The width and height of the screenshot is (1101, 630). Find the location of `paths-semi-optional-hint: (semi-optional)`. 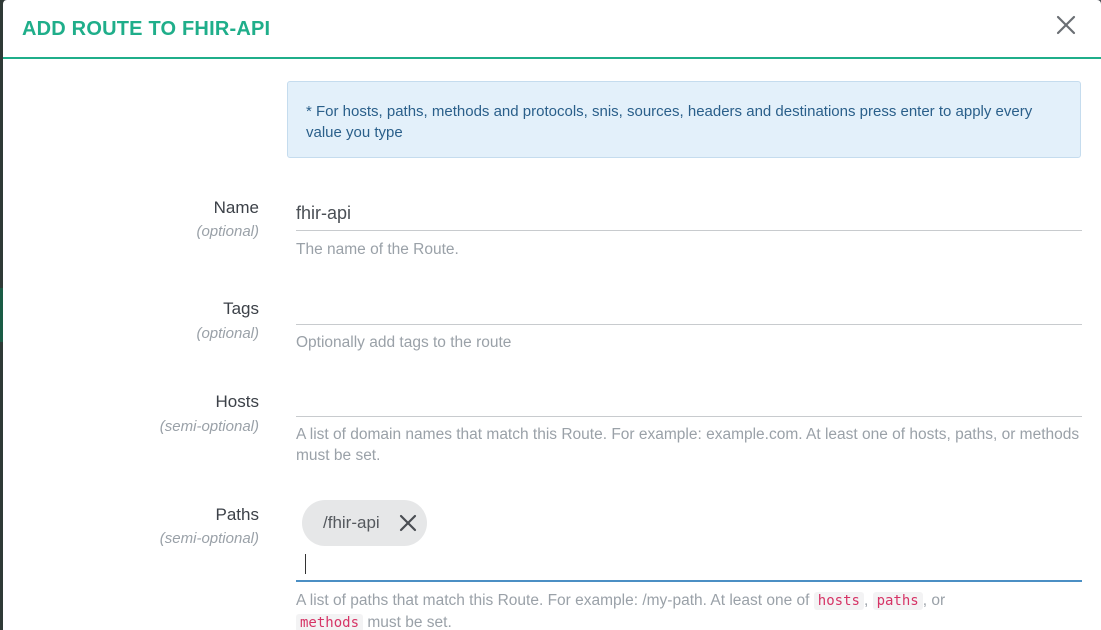

paths-semi-optional-hint: (semi-optional) is located at coordinates (209, 538).